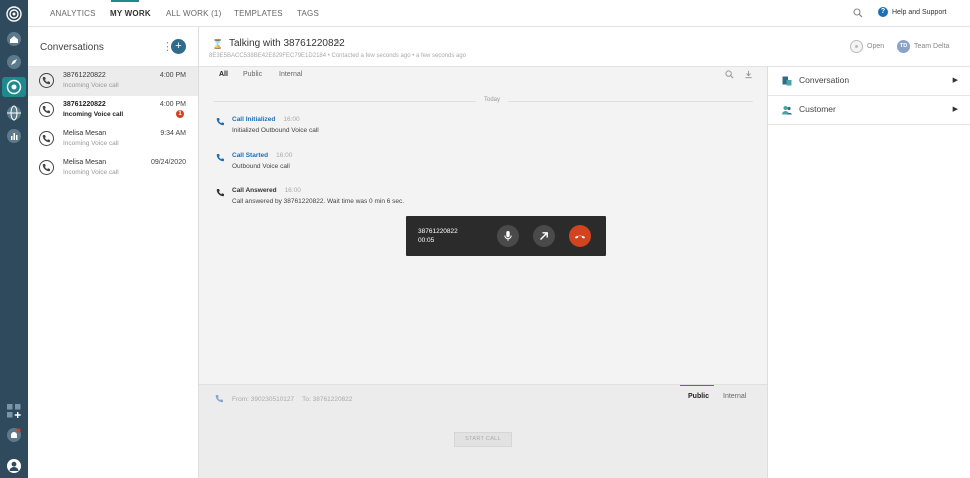 This screenshot has width=970, height=478. I want to click on team-selector: TD Team Delta, so click(923, 46).